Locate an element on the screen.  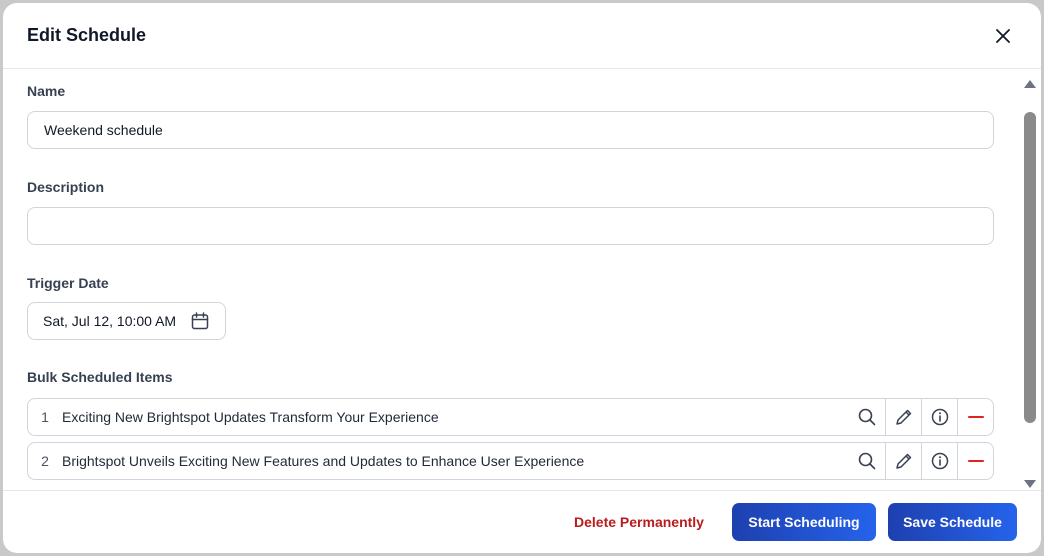
start-scheduling-button: Start Scheduling is located at coordinates (804, 522).